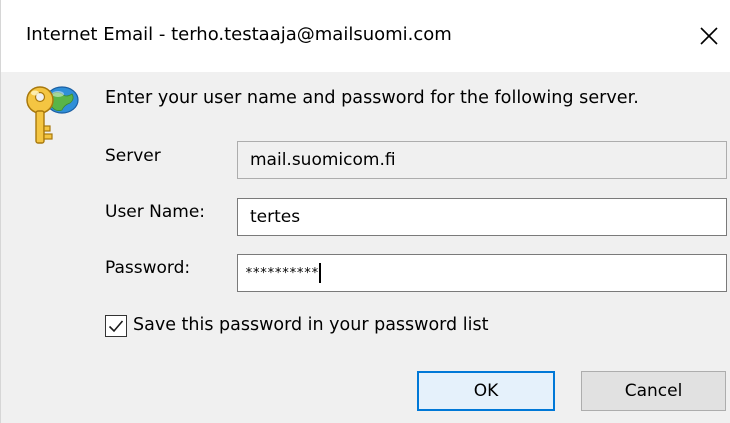  Describe the element at coordinates (310, 325) in the screenshot. I see `save-password-label: Save this password in your password list` at that location.